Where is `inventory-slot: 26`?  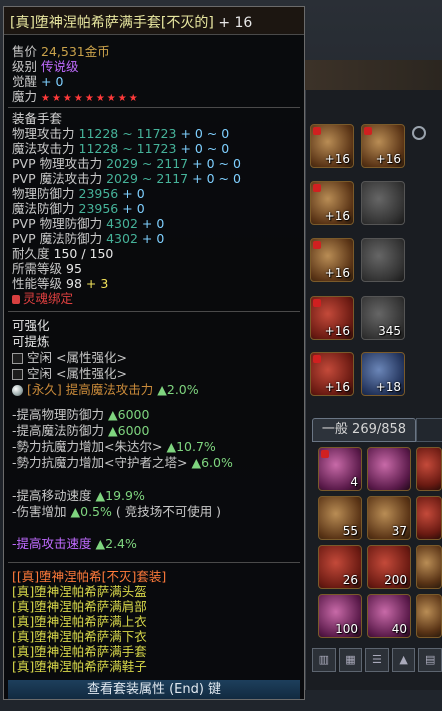 inventory-slot: 26 is located at coordinates (340, 567).